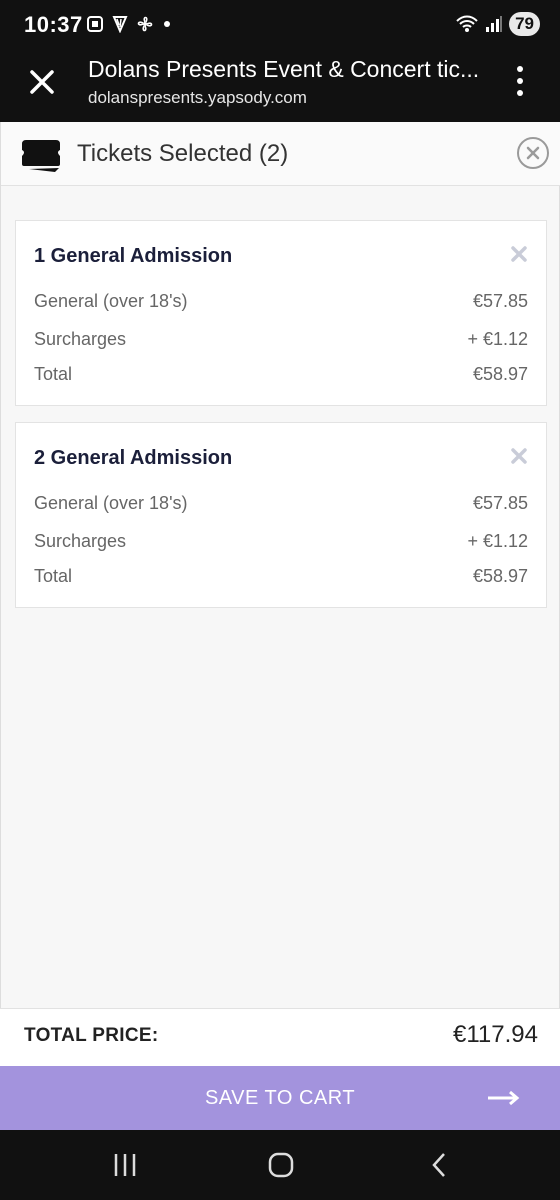 This screenshot has width=560, height=1200. I want to click on close-panel-button, so click(533, 153).